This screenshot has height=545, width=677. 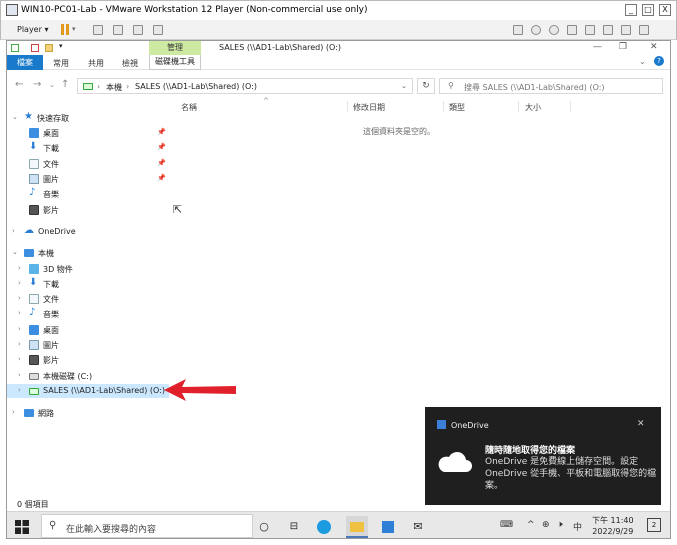 I want to click on nav-item-documents-pc: › 文件, so click(x=88, y=299).